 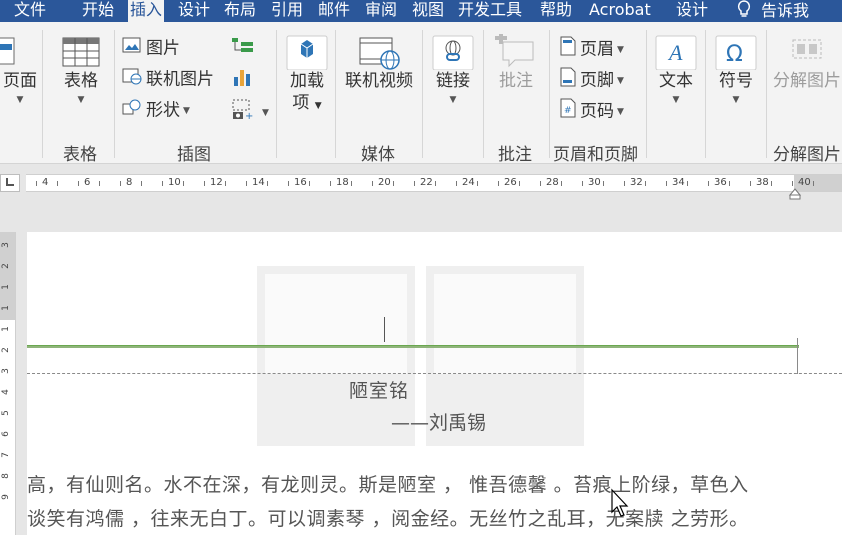 I want to click on vruler-number: 3, so click(x=5, y=245).